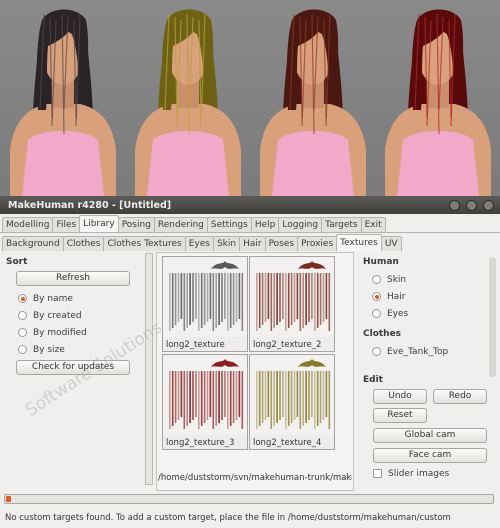 Image resolution: width=500 pixels, height=528 pixels. What do you see at coordinates (136, 224) in the screenshot?
I see `tab-posing: Posing` at bounding box center [136, 224].